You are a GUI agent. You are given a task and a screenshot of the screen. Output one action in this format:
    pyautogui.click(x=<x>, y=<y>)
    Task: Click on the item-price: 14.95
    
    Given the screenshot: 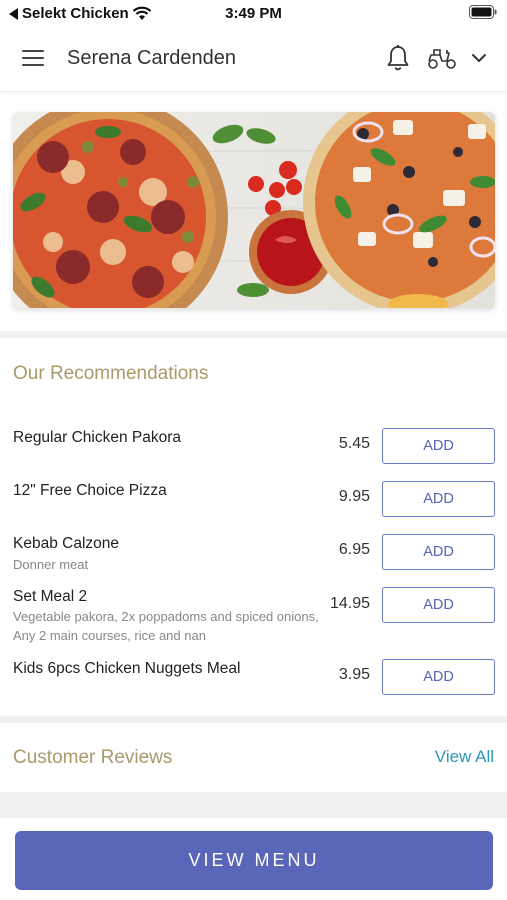 What is the action you would take?
    pyautogui.click(x=349, y=603)
    